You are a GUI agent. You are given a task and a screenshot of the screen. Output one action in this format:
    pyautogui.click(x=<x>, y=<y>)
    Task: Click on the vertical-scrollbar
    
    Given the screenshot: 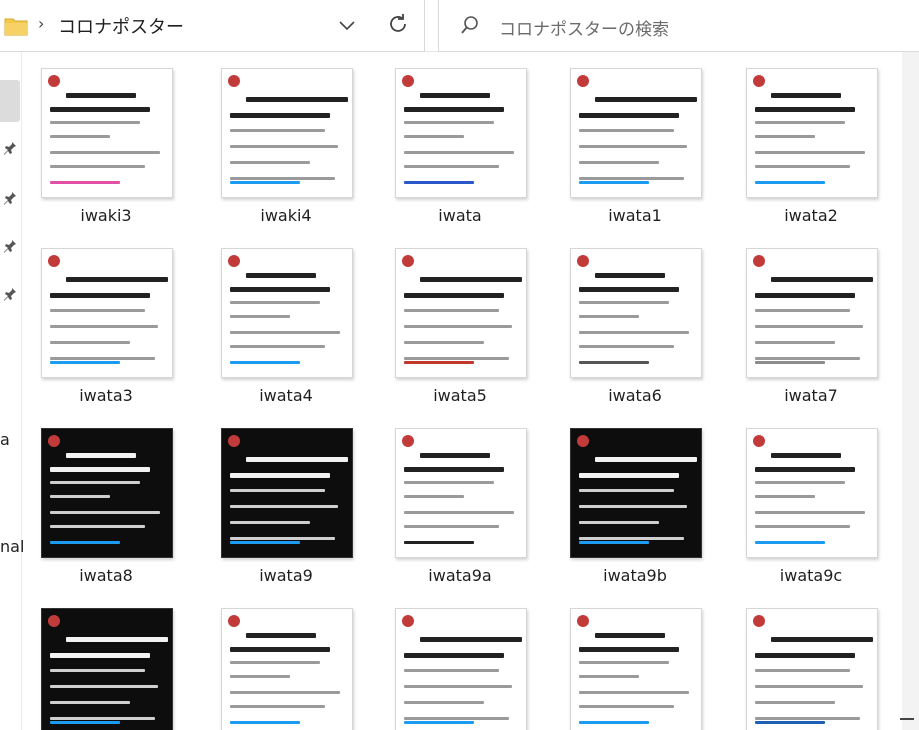 What is the action you would take?
    pyautogui.click(x=910, y=391)
    